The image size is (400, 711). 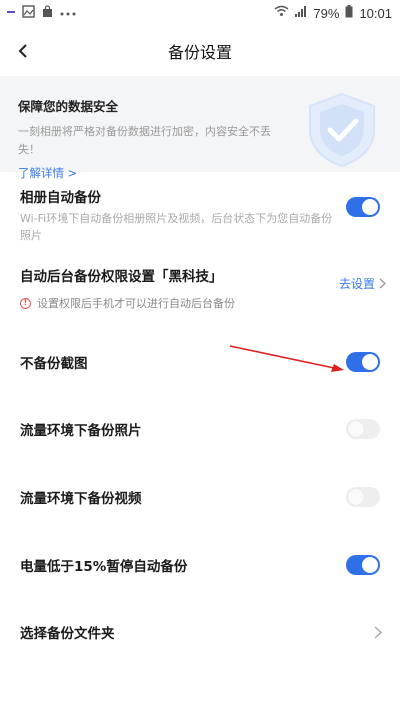 I want to click on shopping-bag-icon, so click(x=47, y=13).